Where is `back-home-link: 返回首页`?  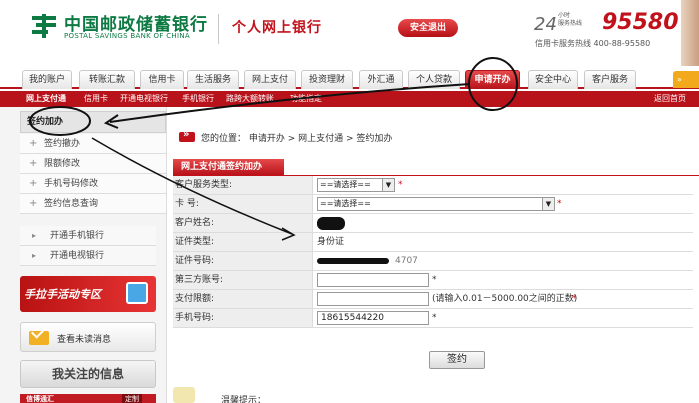
back-home-link: 返回首页 is located at coordinates (670, 98).